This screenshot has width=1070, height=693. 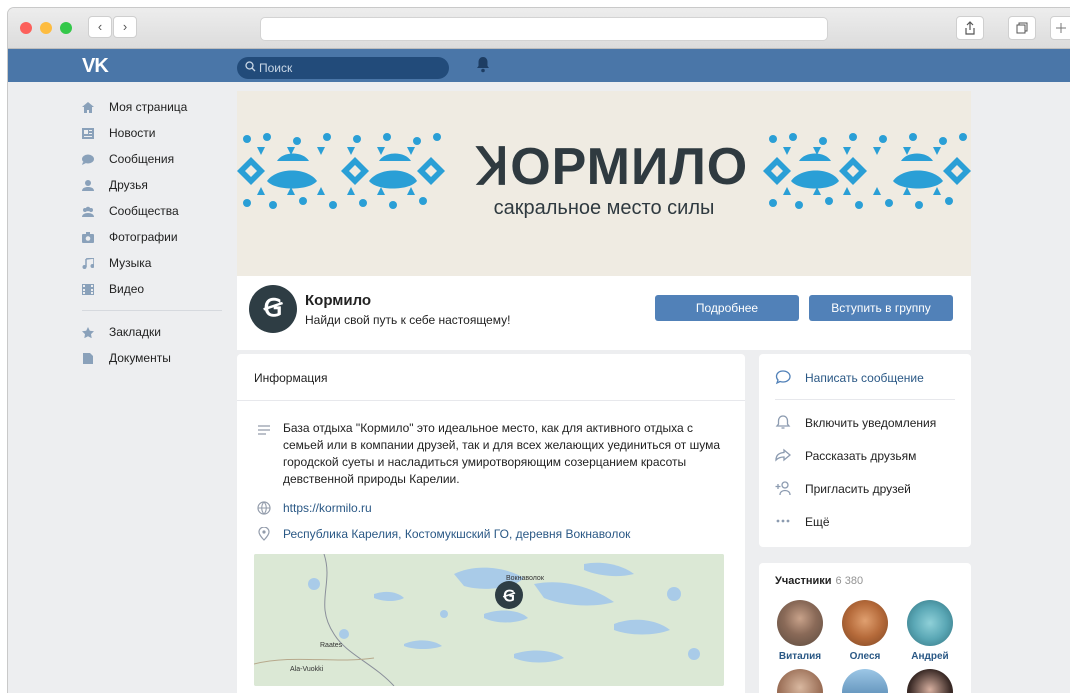 What do you see at coordinates (865, 489) in the screenshot?
I see `action-invite-friends: Пригласить друзей` at bounding box center [865, 489].